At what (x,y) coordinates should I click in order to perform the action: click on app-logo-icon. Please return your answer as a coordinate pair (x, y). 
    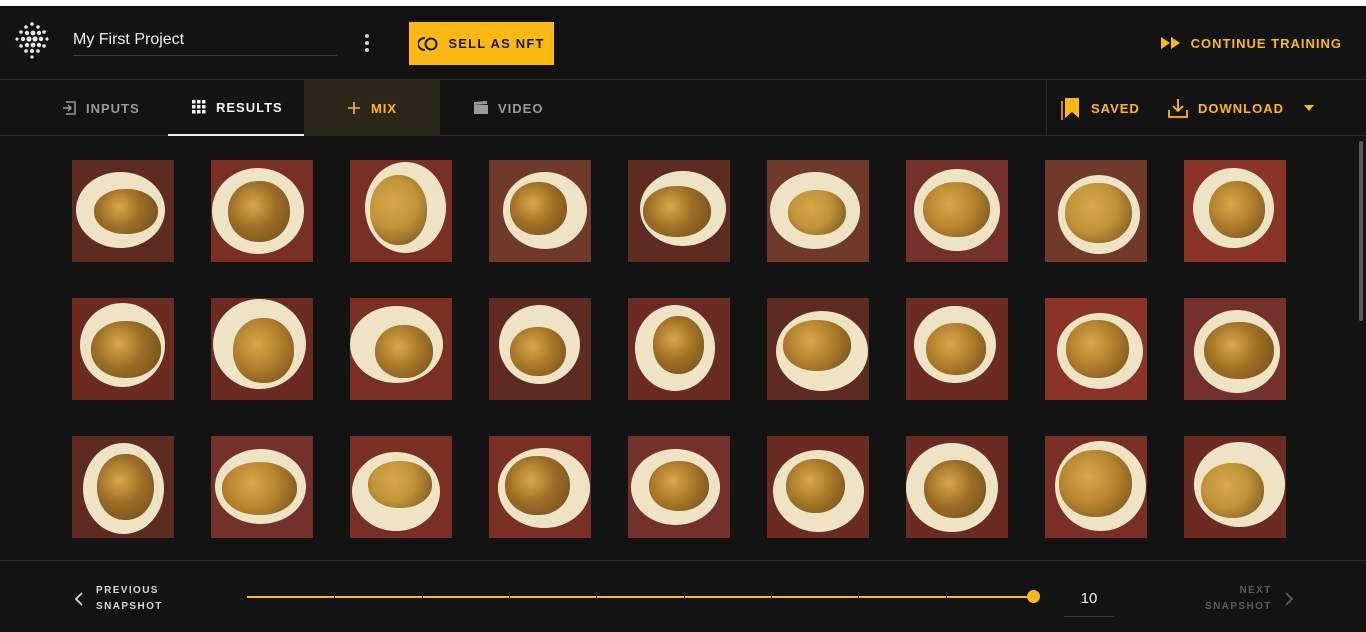
    Looking at the image, I should click on (32, 40).